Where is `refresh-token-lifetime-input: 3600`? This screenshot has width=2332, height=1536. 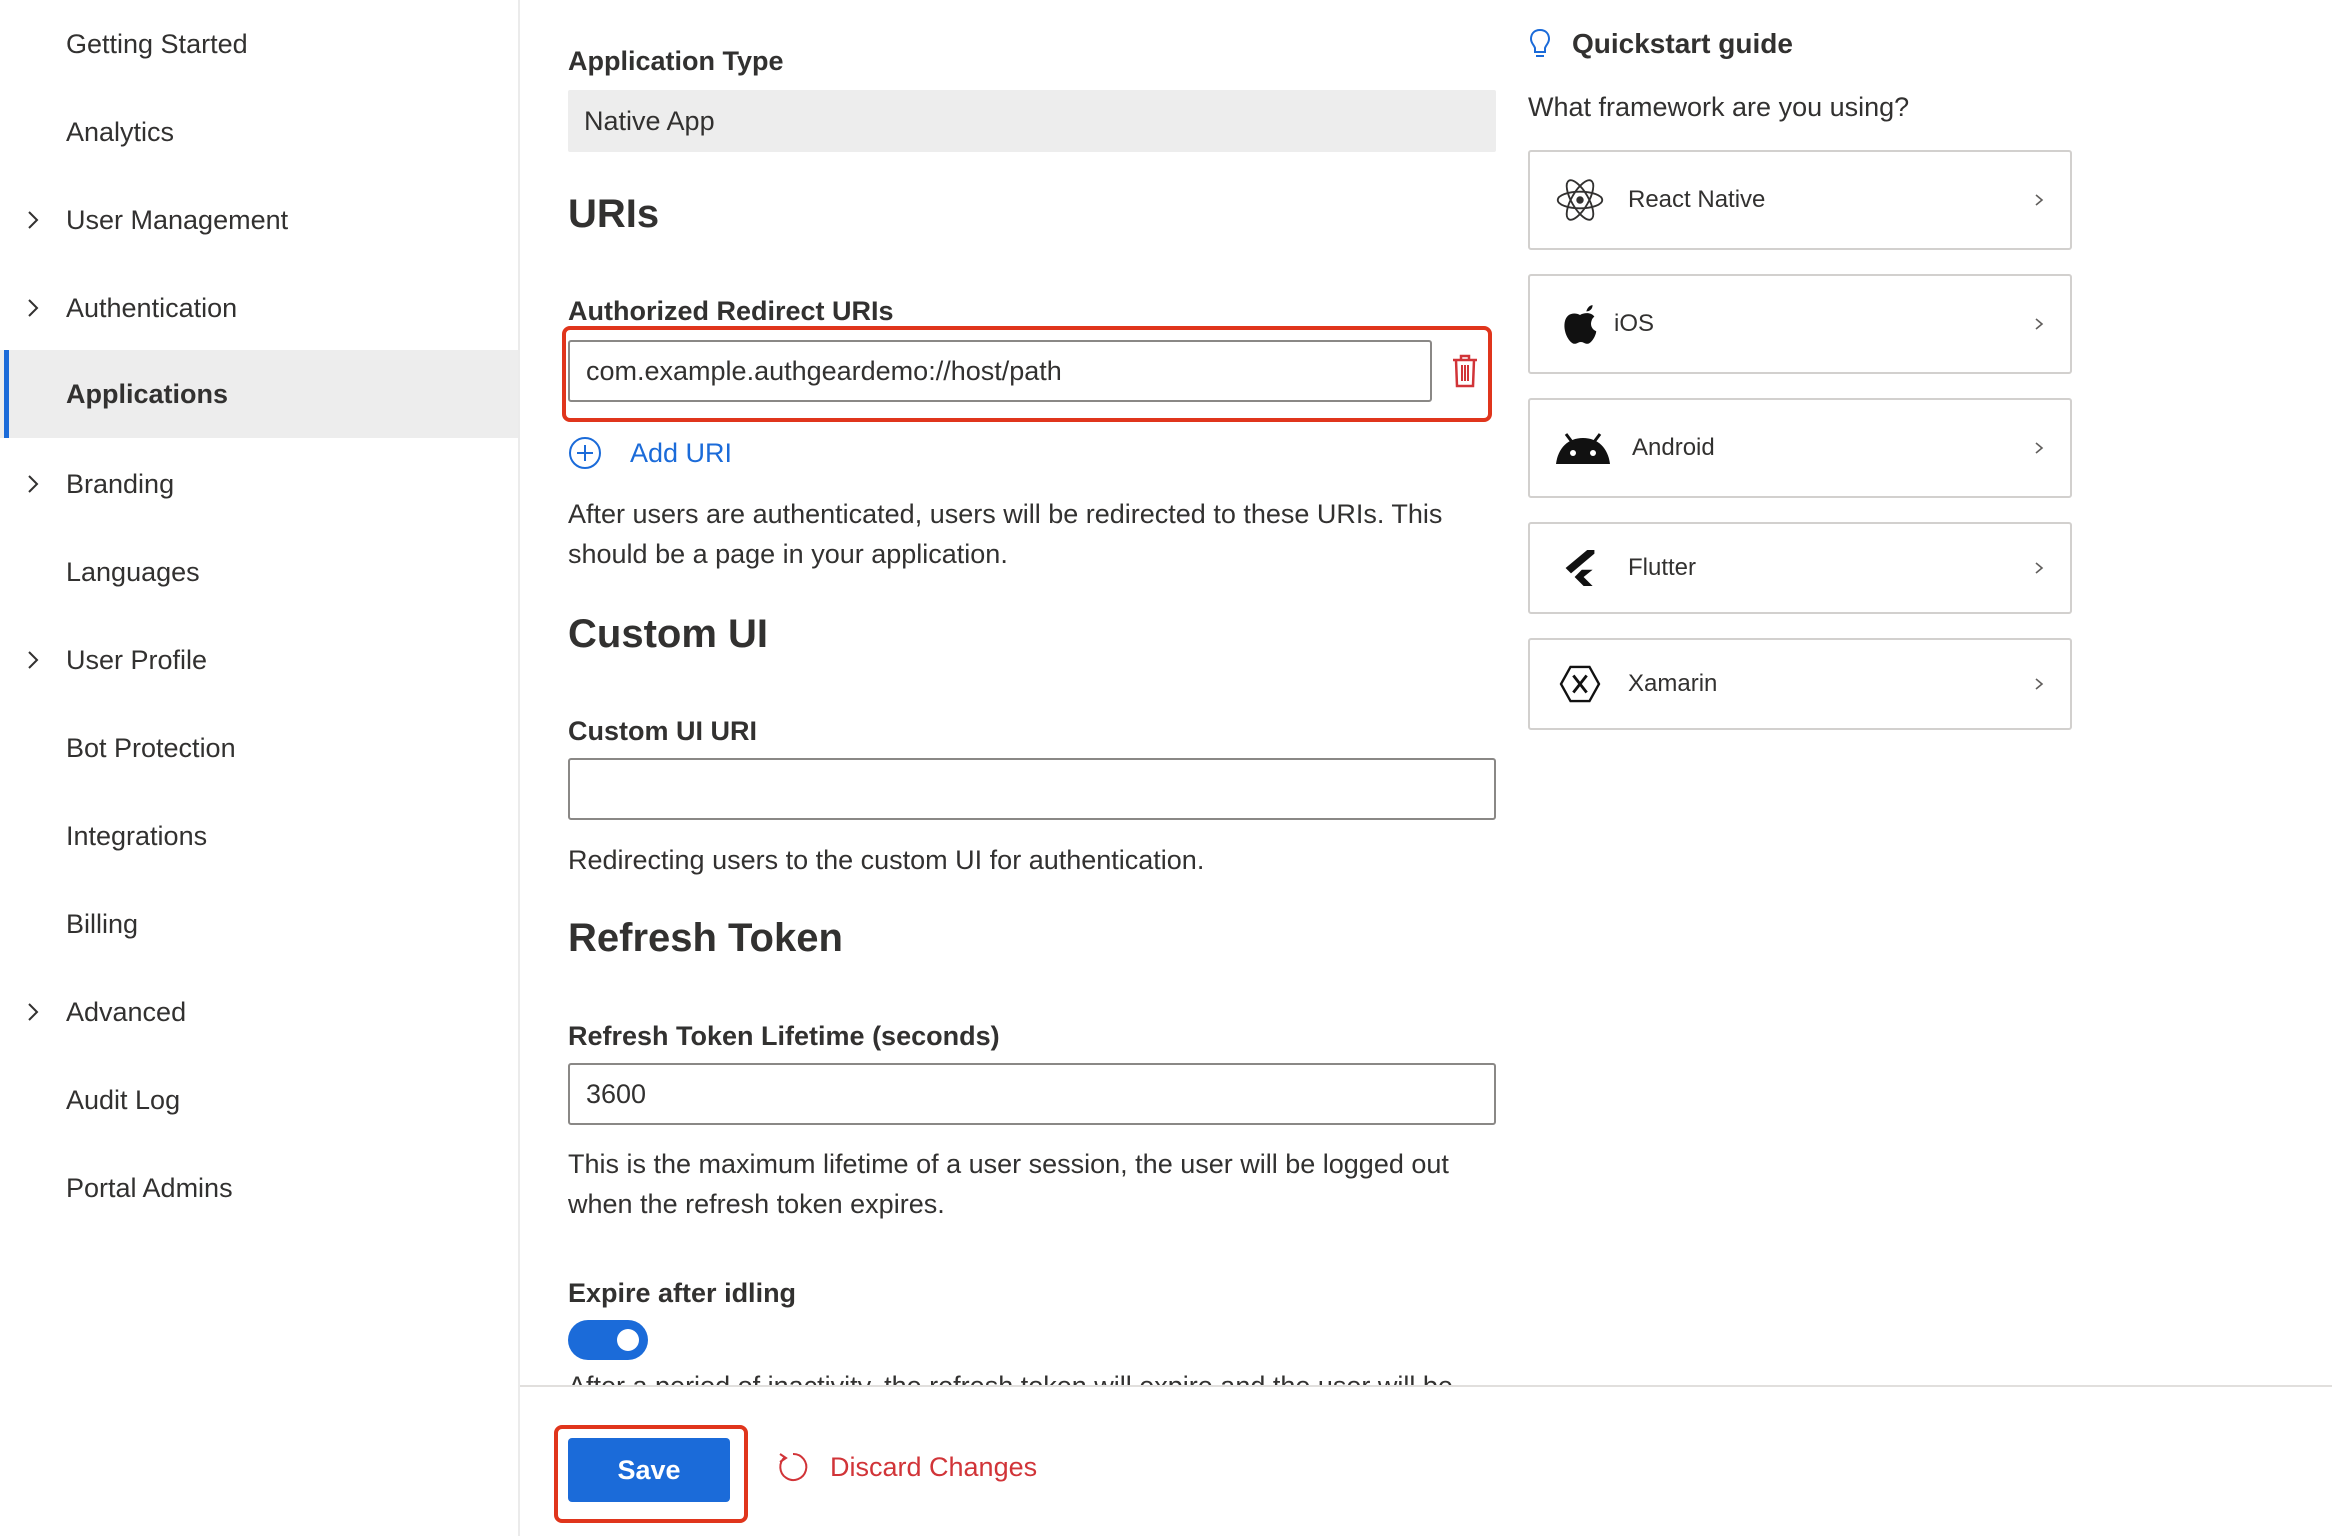
refresh-token-lifetime-input: 3600 is located at coordinates (1032, 1094).